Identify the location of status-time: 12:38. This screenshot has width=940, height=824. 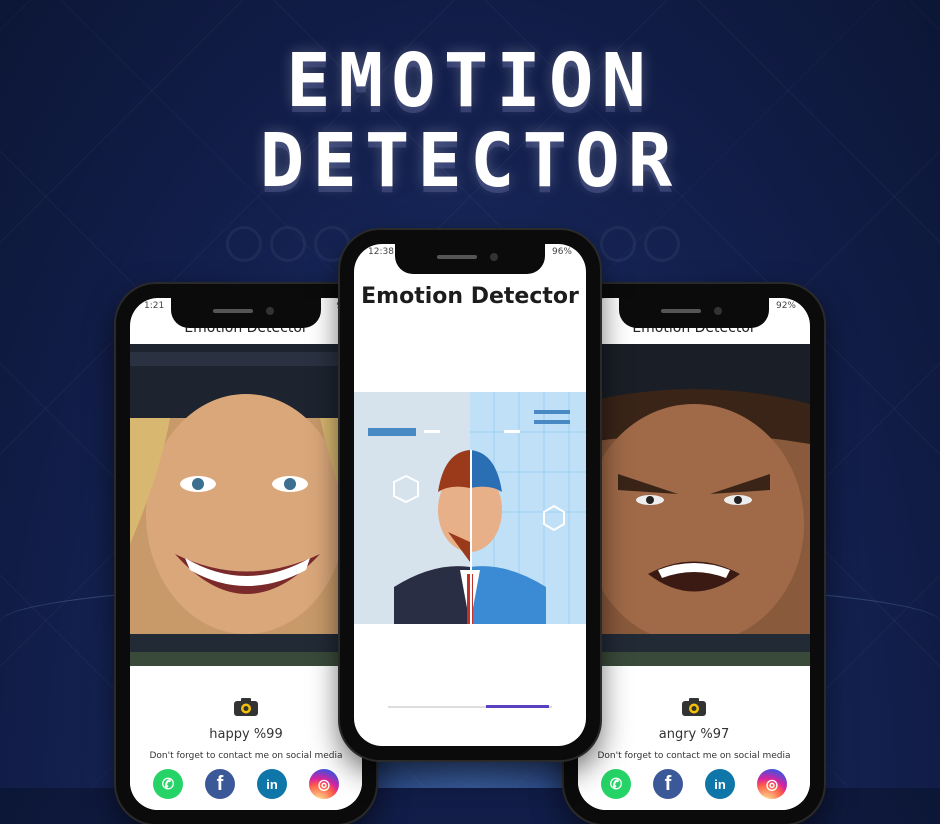
(381, 252).